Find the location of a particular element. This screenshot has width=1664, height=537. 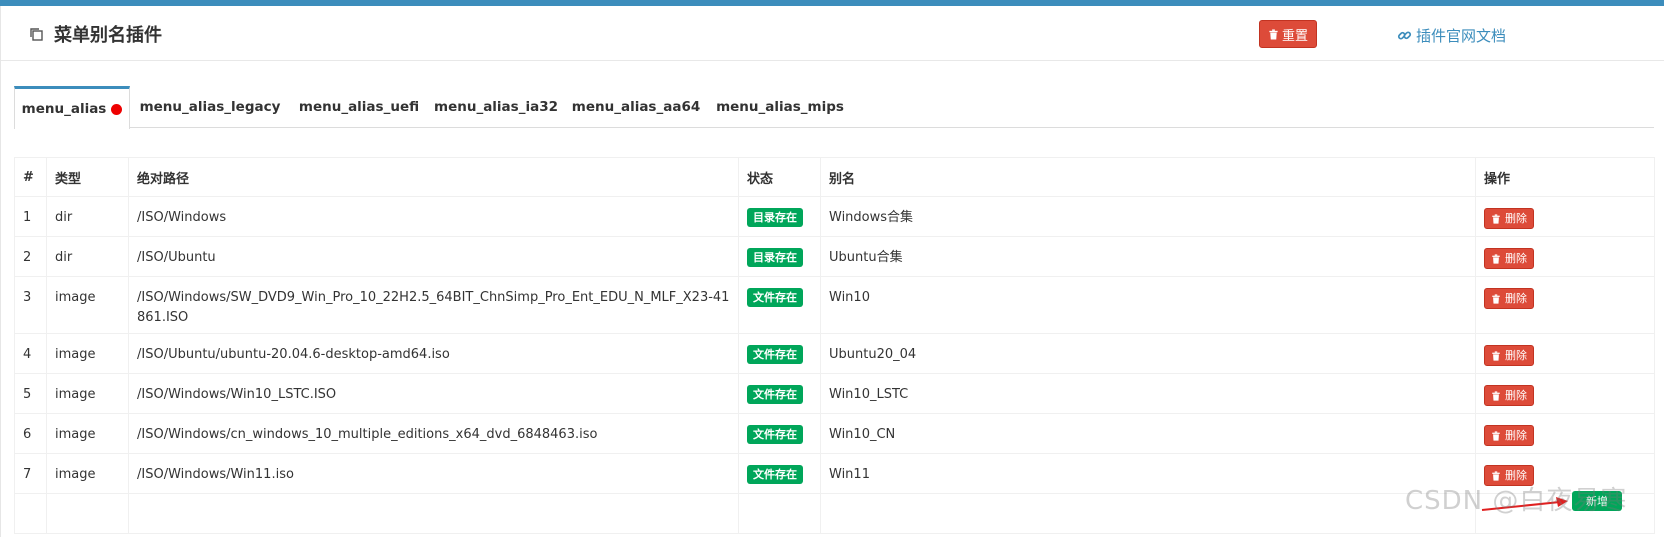

reset-button: 重置 is located at coordinates (1288, 34).